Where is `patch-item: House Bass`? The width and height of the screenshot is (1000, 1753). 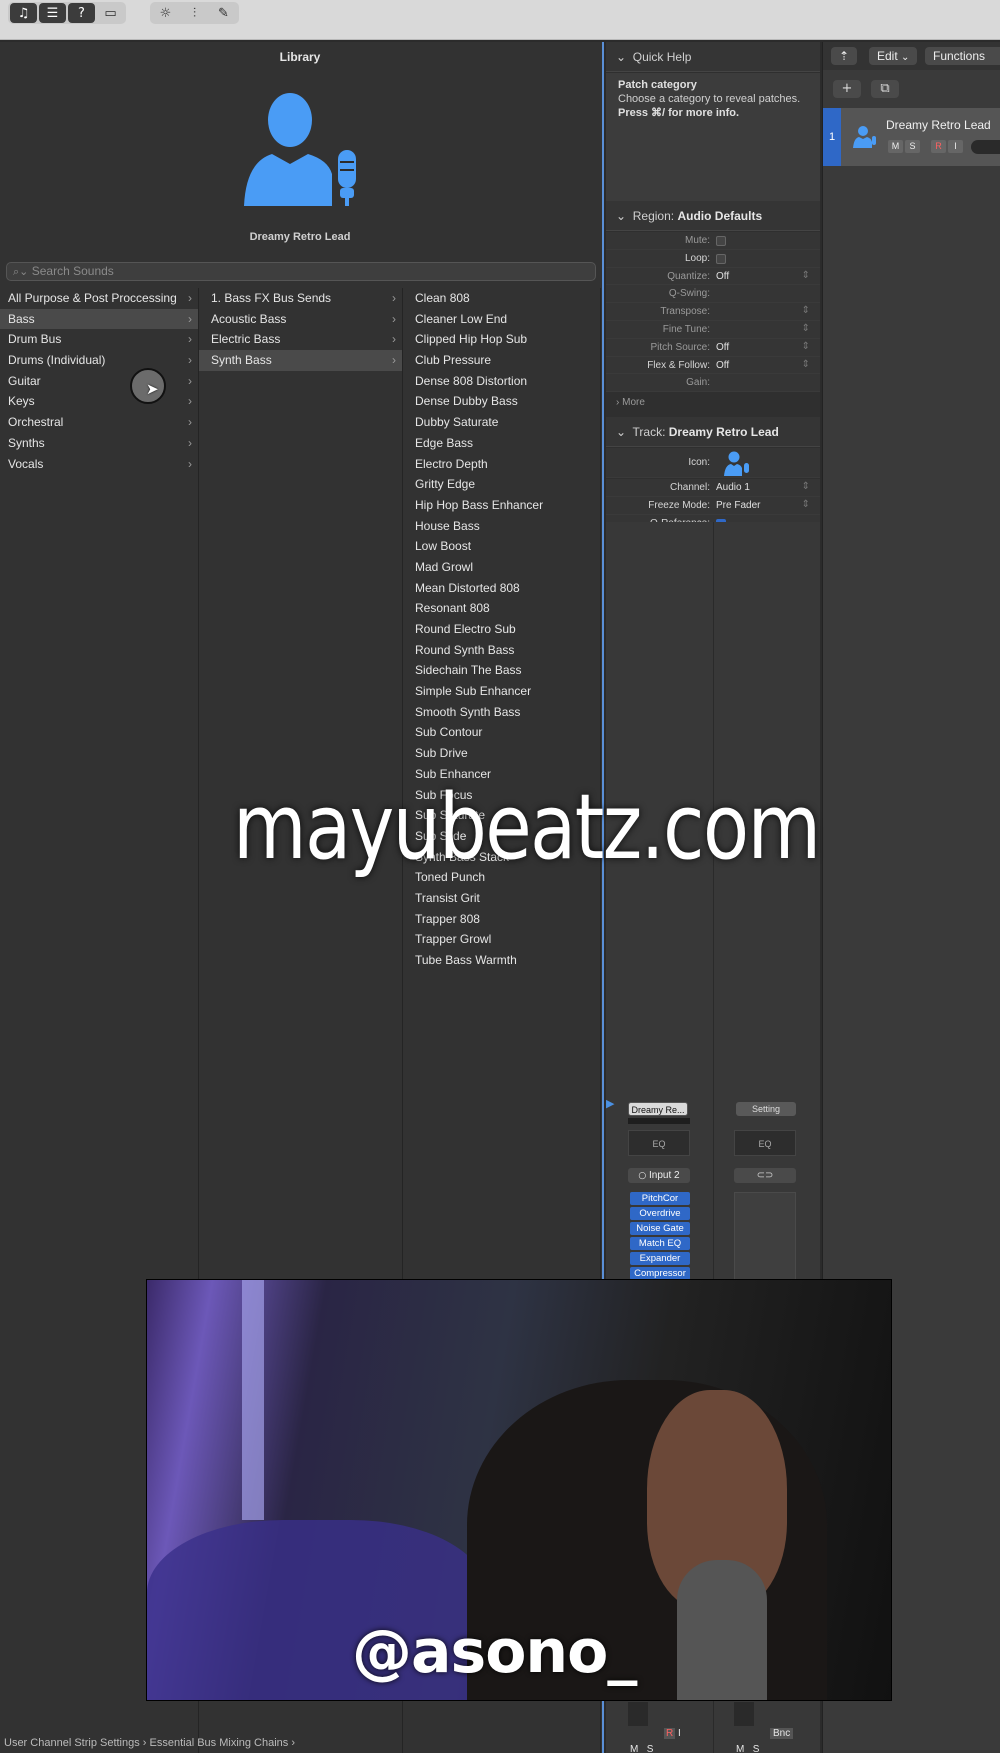
patch-item: House Bass is located at coordinates (501, 526).